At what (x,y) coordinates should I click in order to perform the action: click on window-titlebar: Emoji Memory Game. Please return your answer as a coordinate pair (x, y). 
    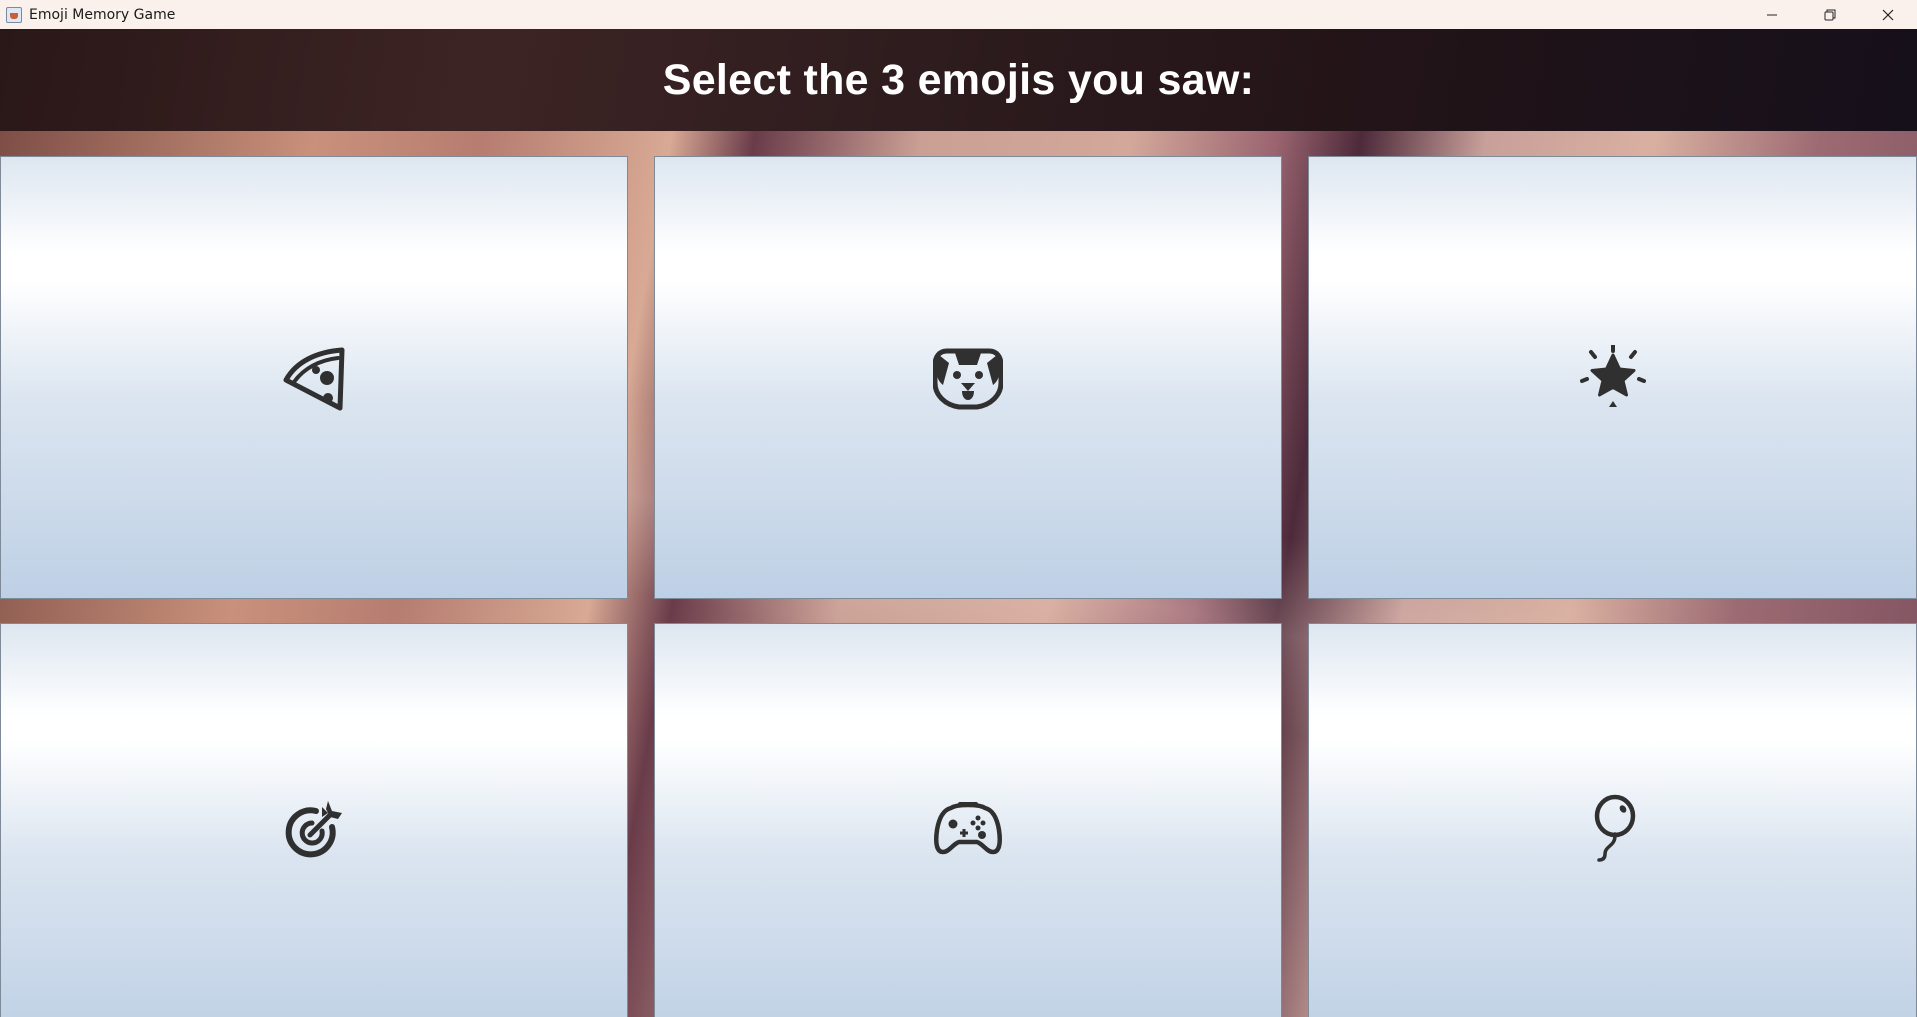
    Looking at the image, I should click on (958, 15).